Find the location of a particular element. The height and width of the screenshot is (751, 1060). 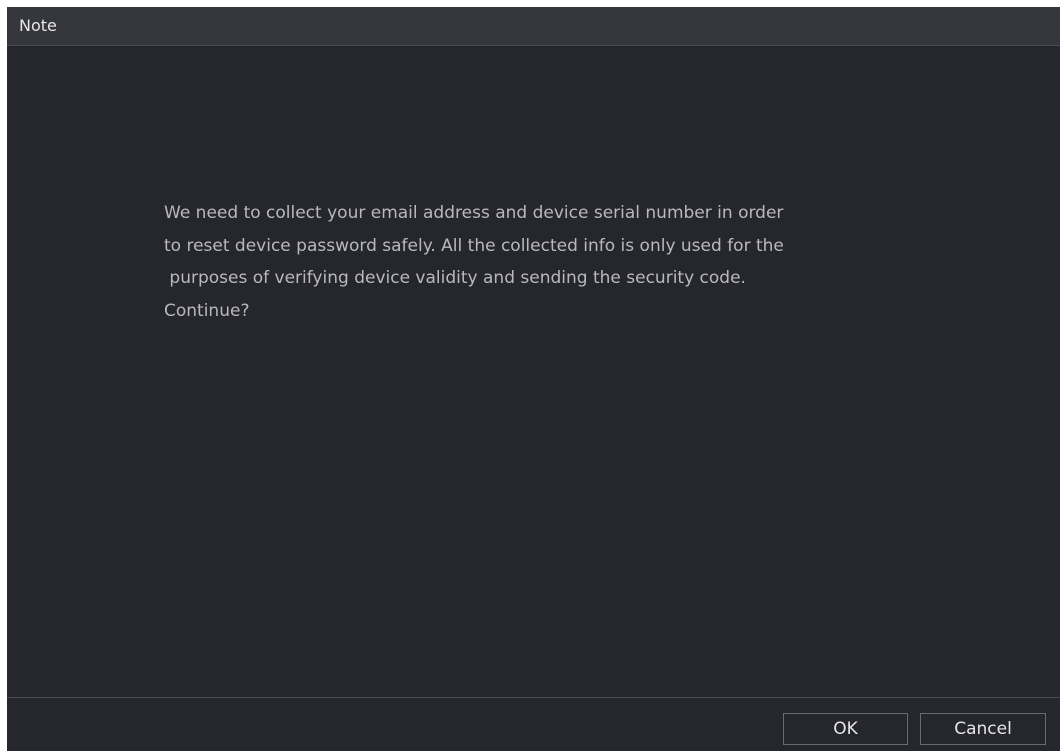

dialog-title: Note is located at coordinates (38, 25).